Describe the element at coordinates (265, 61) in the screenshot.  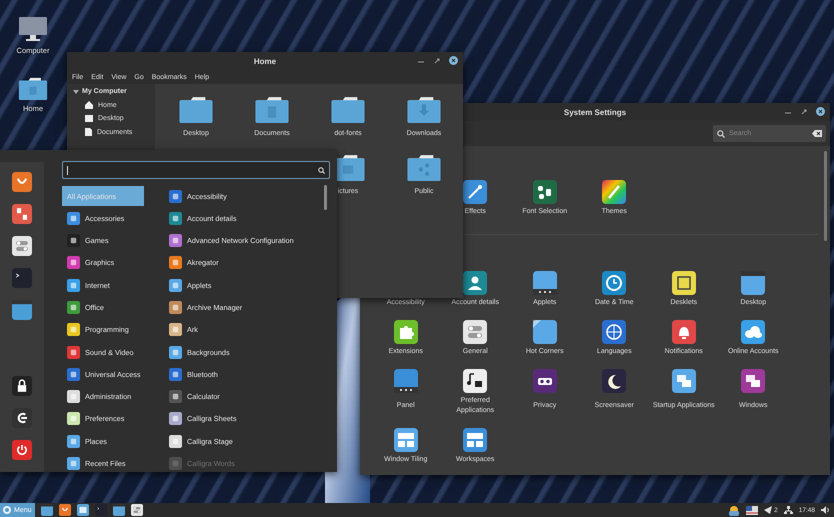
I see `window-title: Home` at that location.